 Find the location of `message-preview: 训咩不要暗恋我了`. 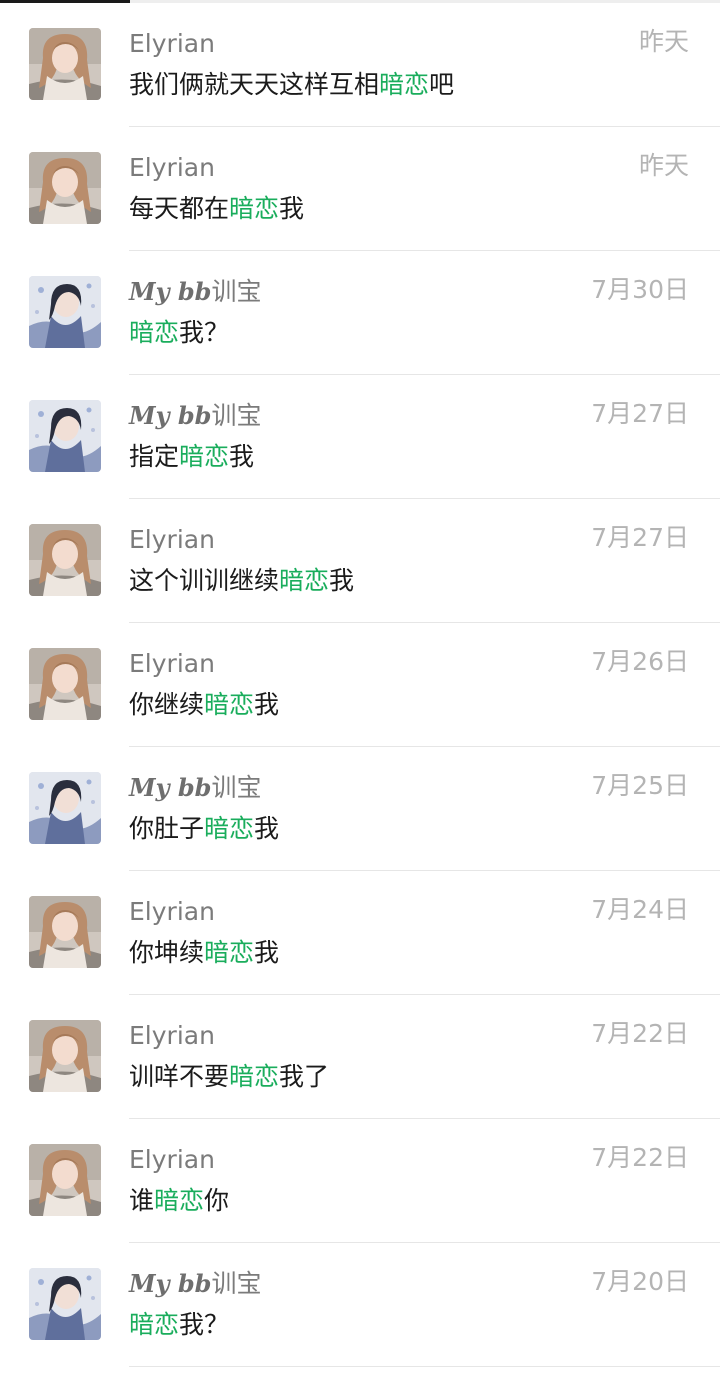

message-preview: 训咩不要暗恋我了 is located at coordinates (229, 1077).